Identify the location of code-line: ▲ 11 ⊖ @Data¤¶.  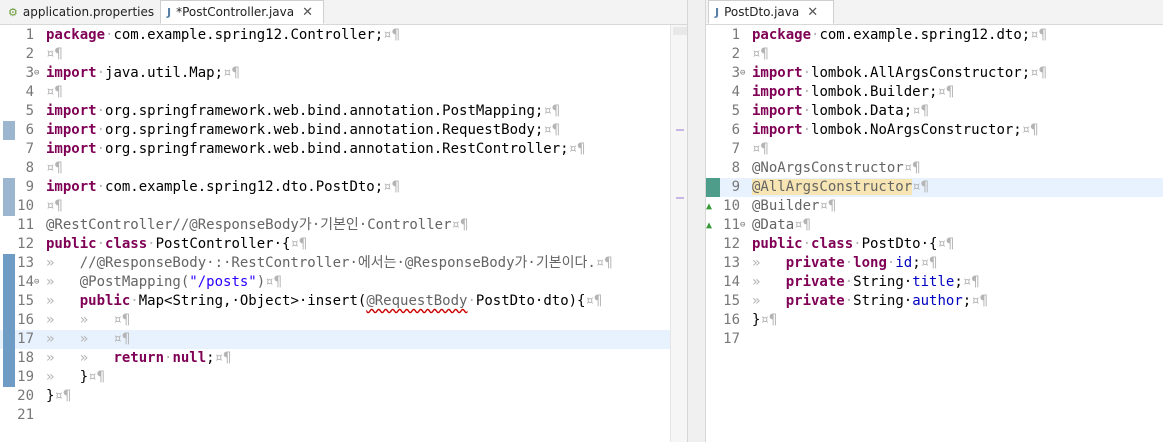
(934, 225).